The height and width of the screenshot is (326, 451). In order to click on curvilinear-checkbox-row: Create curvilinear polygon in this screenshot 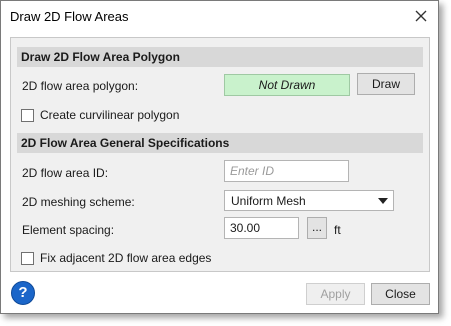, I will do `click(100, 115)`.